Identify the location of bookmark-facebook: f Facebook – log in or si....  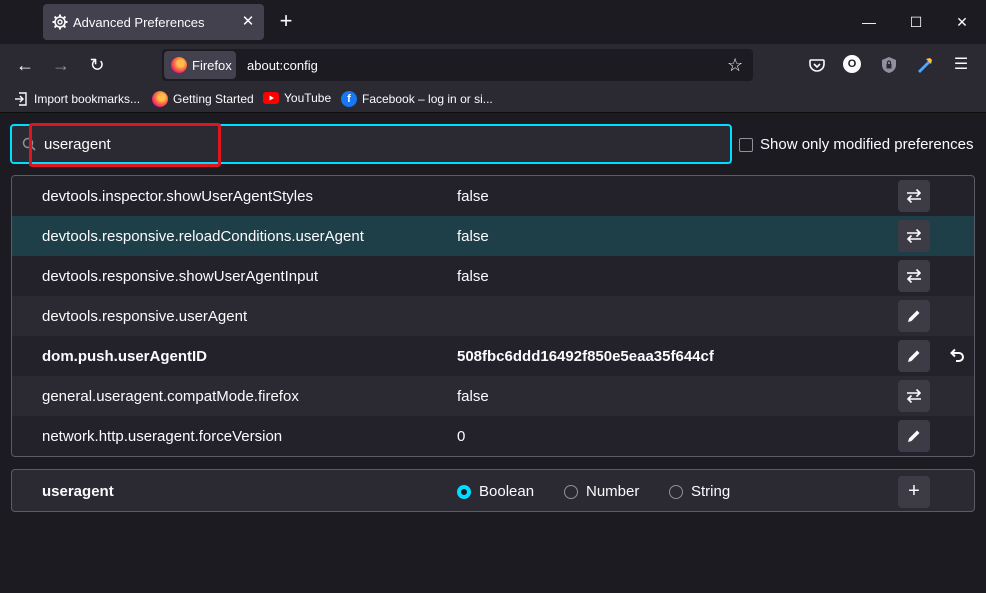
(417, 99).